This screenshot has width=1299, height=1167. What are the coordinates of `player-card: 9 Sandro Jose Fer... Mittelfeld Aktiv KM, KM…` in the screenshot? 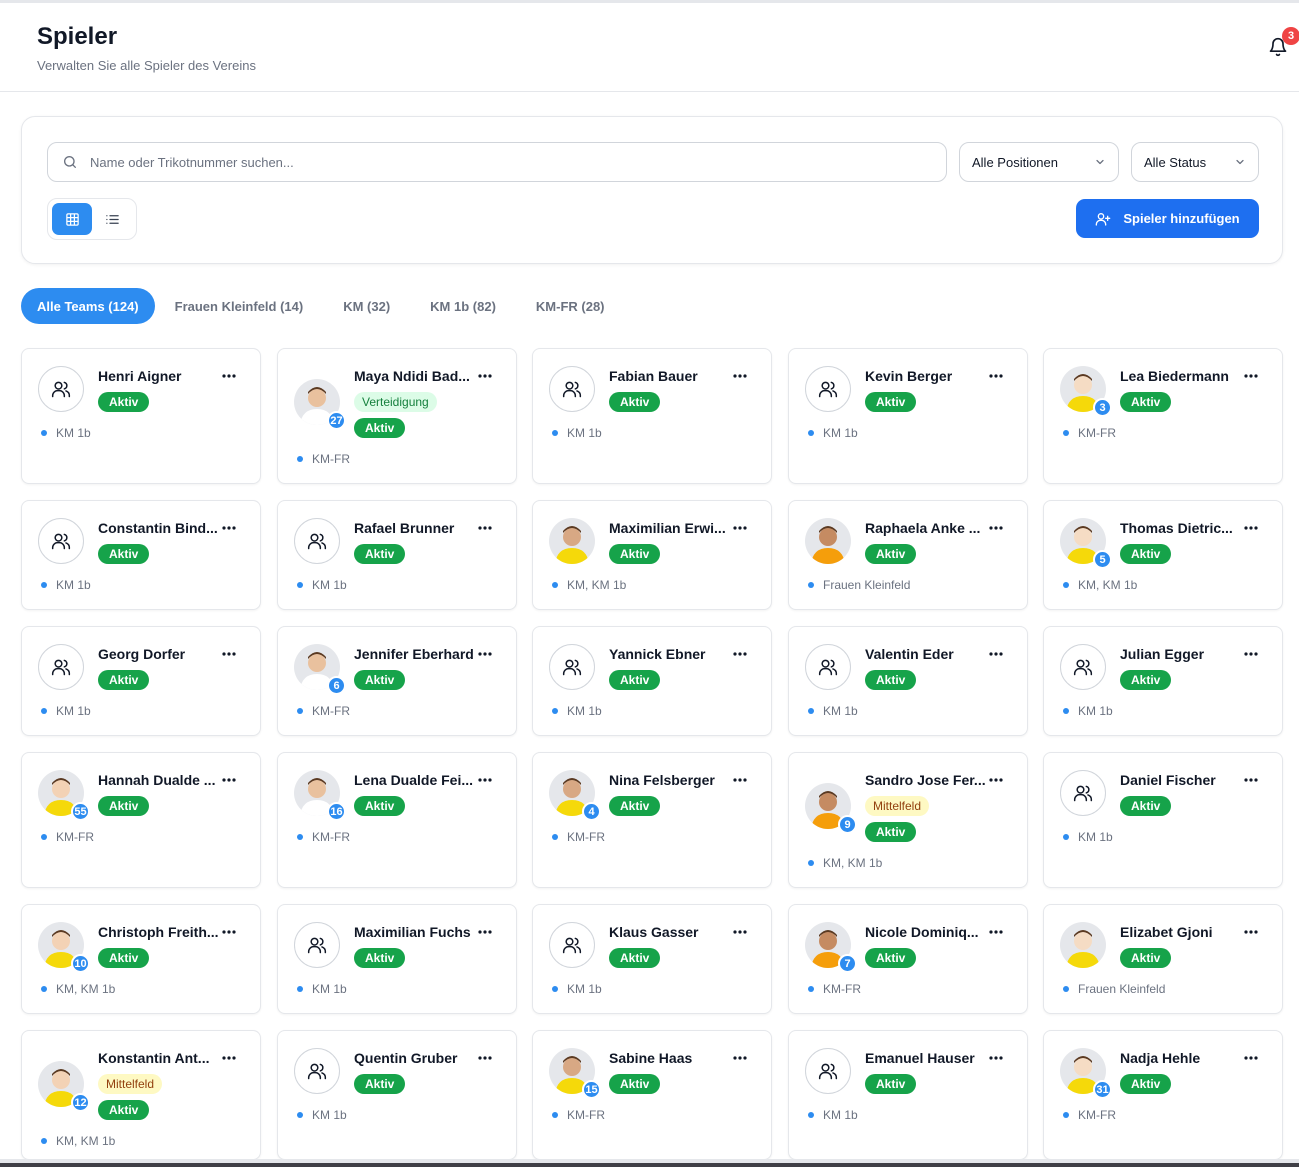 It's located at (908, 820).